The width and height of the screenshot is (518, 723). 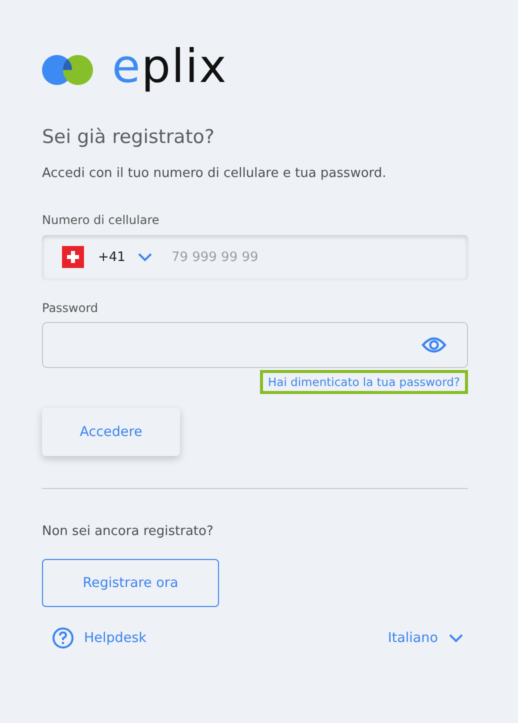 What do you see at coordinates (128, 531) in the screenshot?
I see `register-prompt: Non sei ancora registrato?` at bounding box center [128, 531].